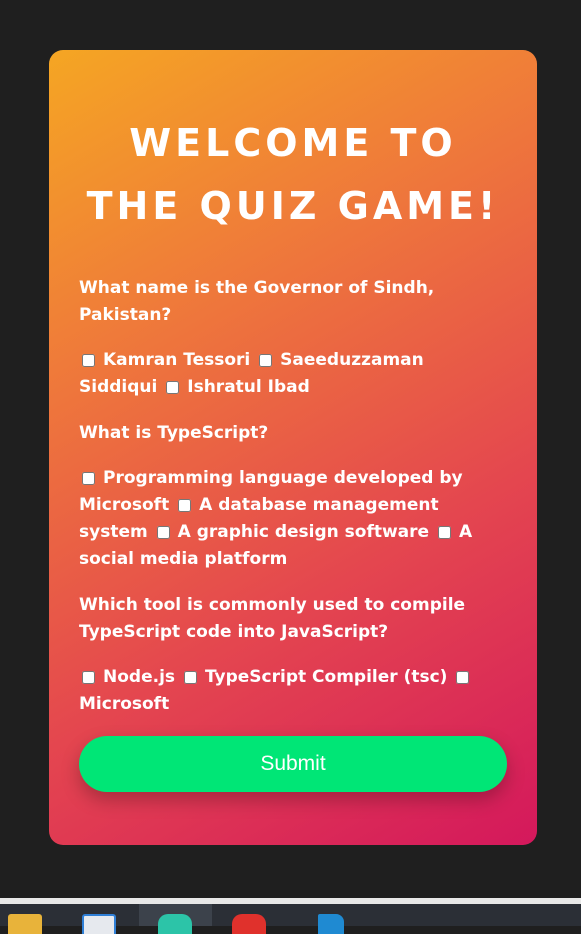 This screenshot has width=581, height=934. I want to click on option-label: TypeScript Compiler (tsc), so click(326, 677).